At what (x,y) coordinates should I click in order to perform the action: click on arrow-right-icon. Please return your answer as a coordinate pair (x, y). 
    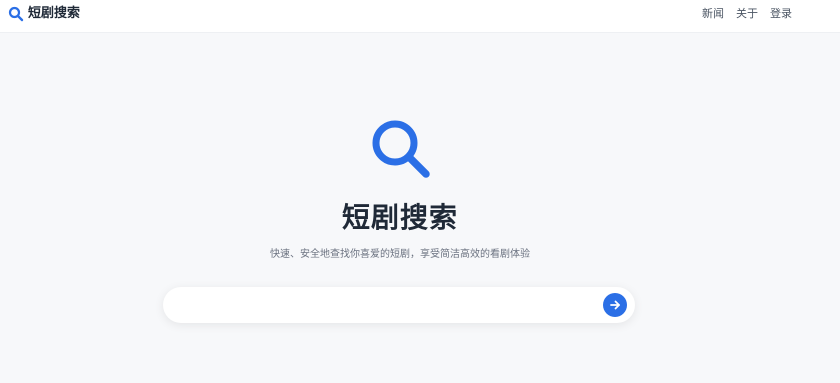
    Looking at the image, I should click on (615, 305).